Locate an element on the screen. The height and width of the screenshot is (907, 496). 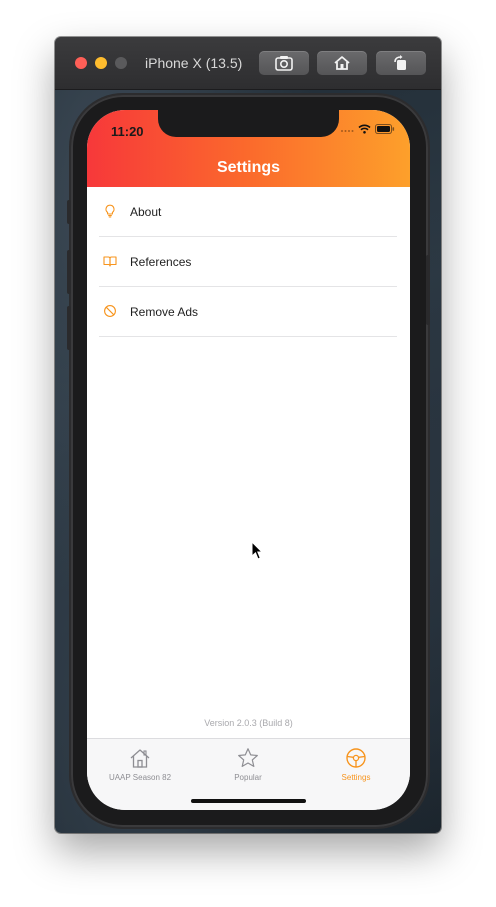
screenshot-icon is located at coordinates (284, 63).